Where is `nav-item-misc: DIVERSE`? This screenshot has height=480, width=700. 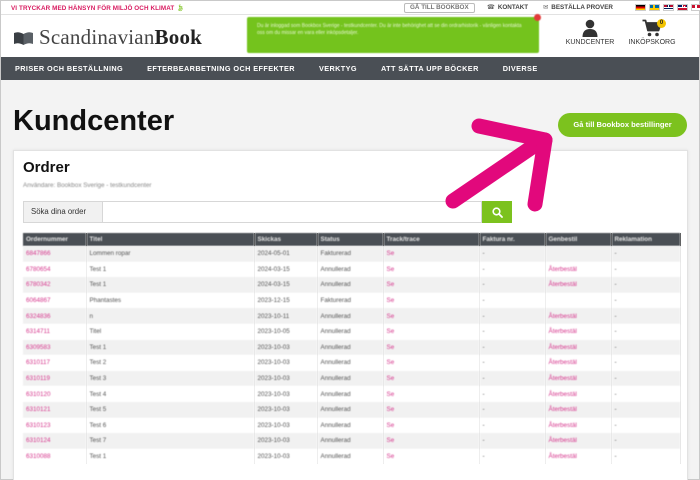
nav-item-misc: DIVERSE is located at coordinates (520, 68).